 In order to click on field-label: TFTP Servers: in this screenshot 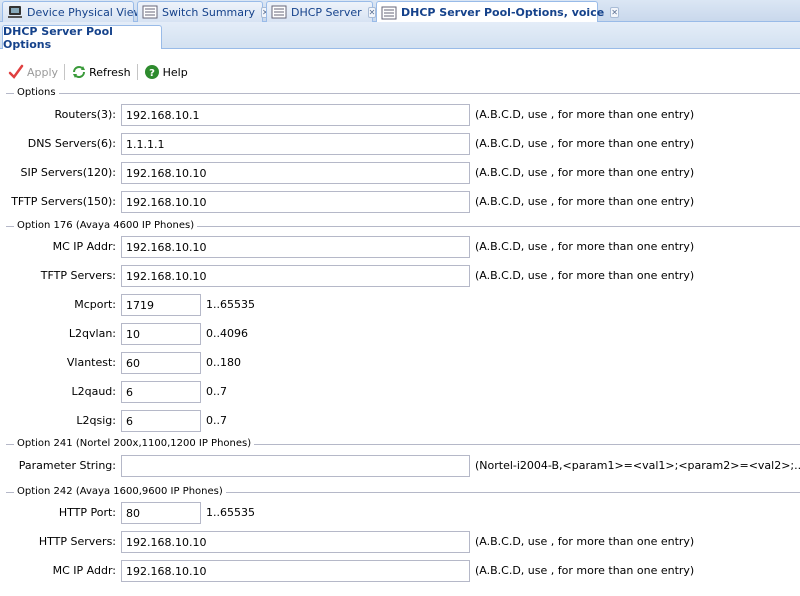, I will do `click(78, 275)`.